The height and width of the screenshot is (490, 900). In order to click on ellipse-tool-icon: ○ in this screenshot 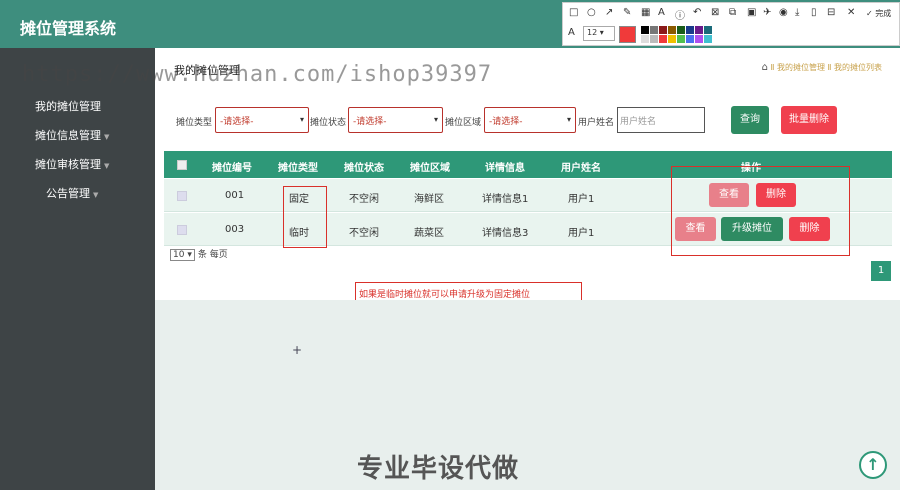, I will do `click(591, 12)`.